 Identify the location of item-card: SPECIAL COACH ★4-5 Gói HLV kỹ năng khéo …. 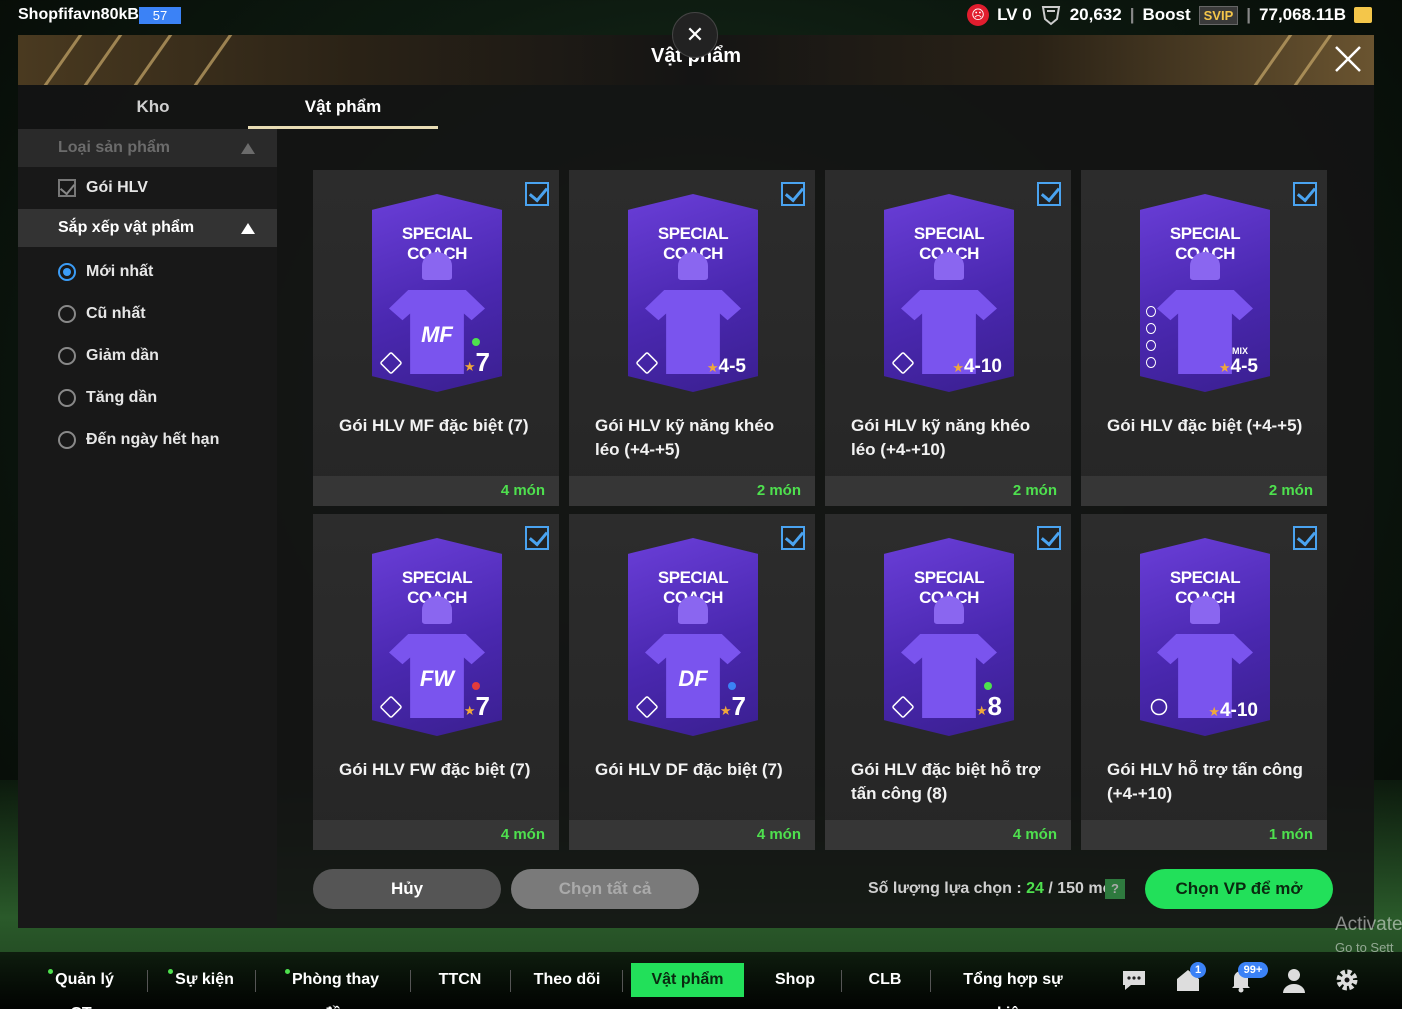
(692, 338).